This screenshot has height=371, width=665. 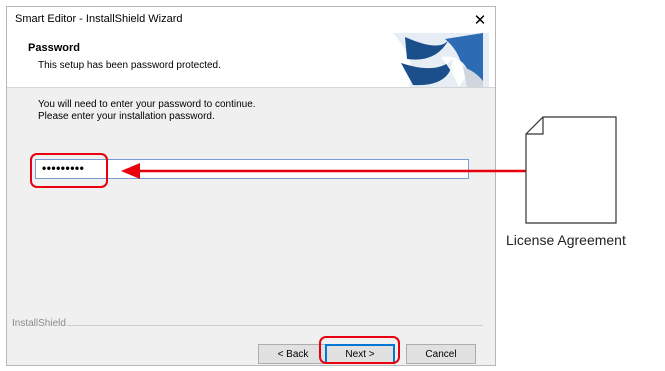 What do you see at coordinates (69, 170) in the screenshot?
I see `password-highlight-box` at bounding box center [69, 170].